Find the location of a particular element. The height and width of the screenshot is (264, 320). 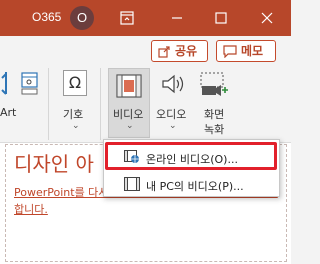

video-film-icon is located at coordinates (129, 88).